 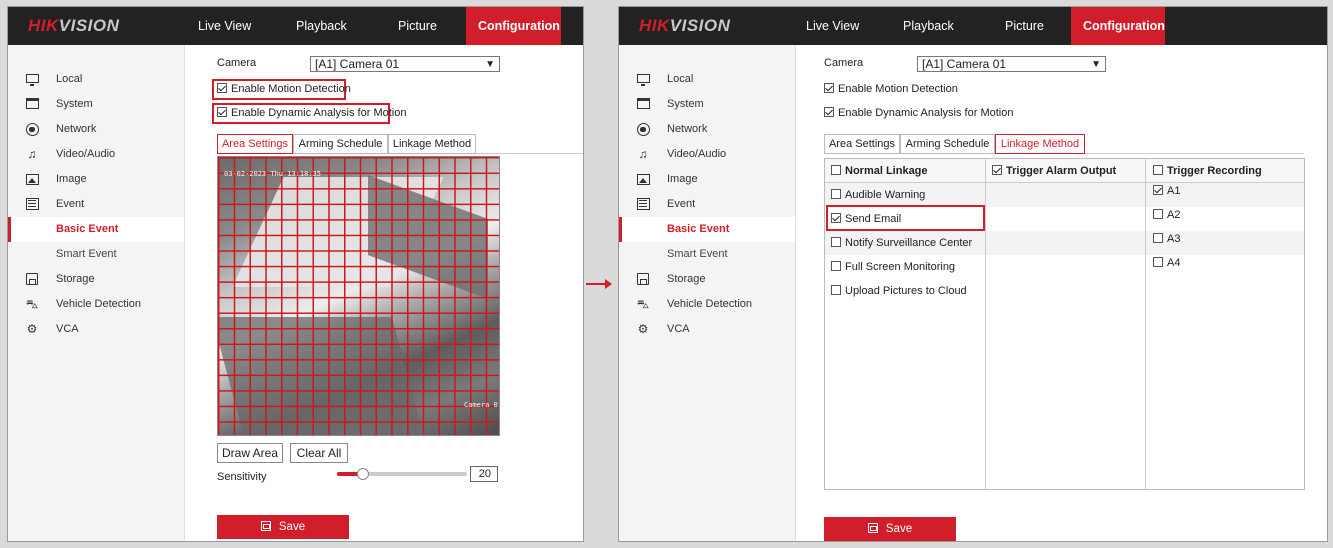 I want to click on recording-channel-item: A4, so click(x=1166, y=263).